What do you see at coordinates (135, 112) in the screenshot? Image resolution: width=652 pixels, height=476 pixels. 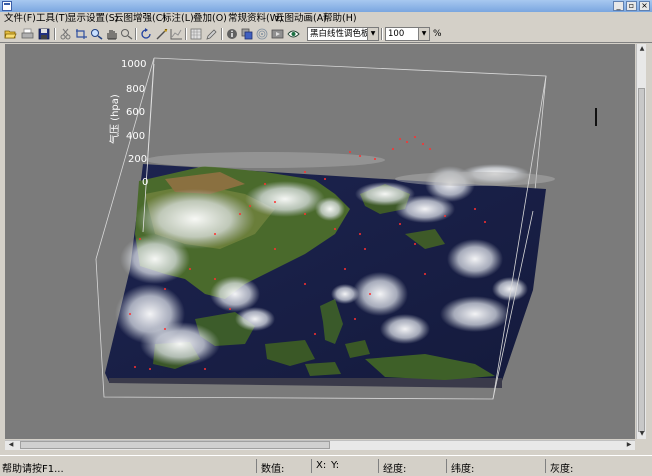 I see `axis-tick-600: 600` at bounding box center [135, 112].